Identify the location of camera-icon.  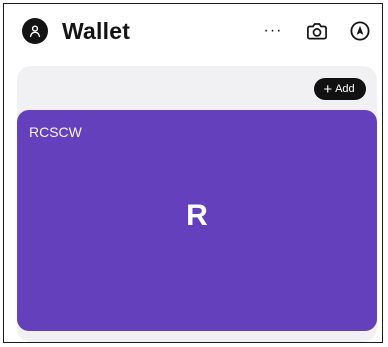
(317, 31).